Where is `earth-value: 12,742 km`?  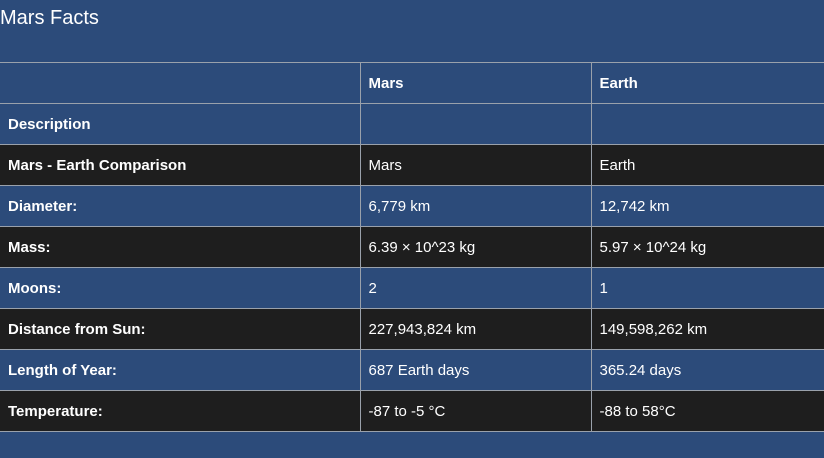 earth-value: 12,742 km is located at coordinates (707, 206).